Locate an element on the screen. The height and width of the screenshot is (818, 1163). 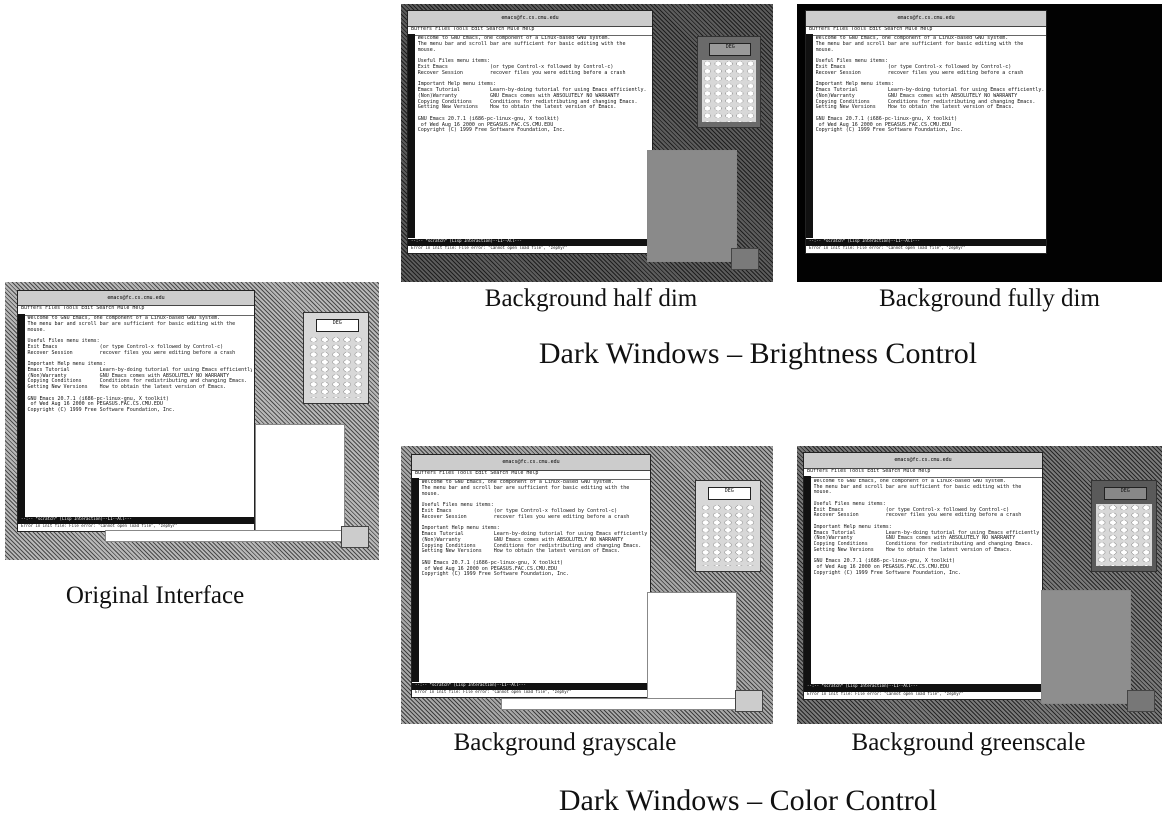
caption-grayscale: Background grayscale is located at coordinates (565, 742).